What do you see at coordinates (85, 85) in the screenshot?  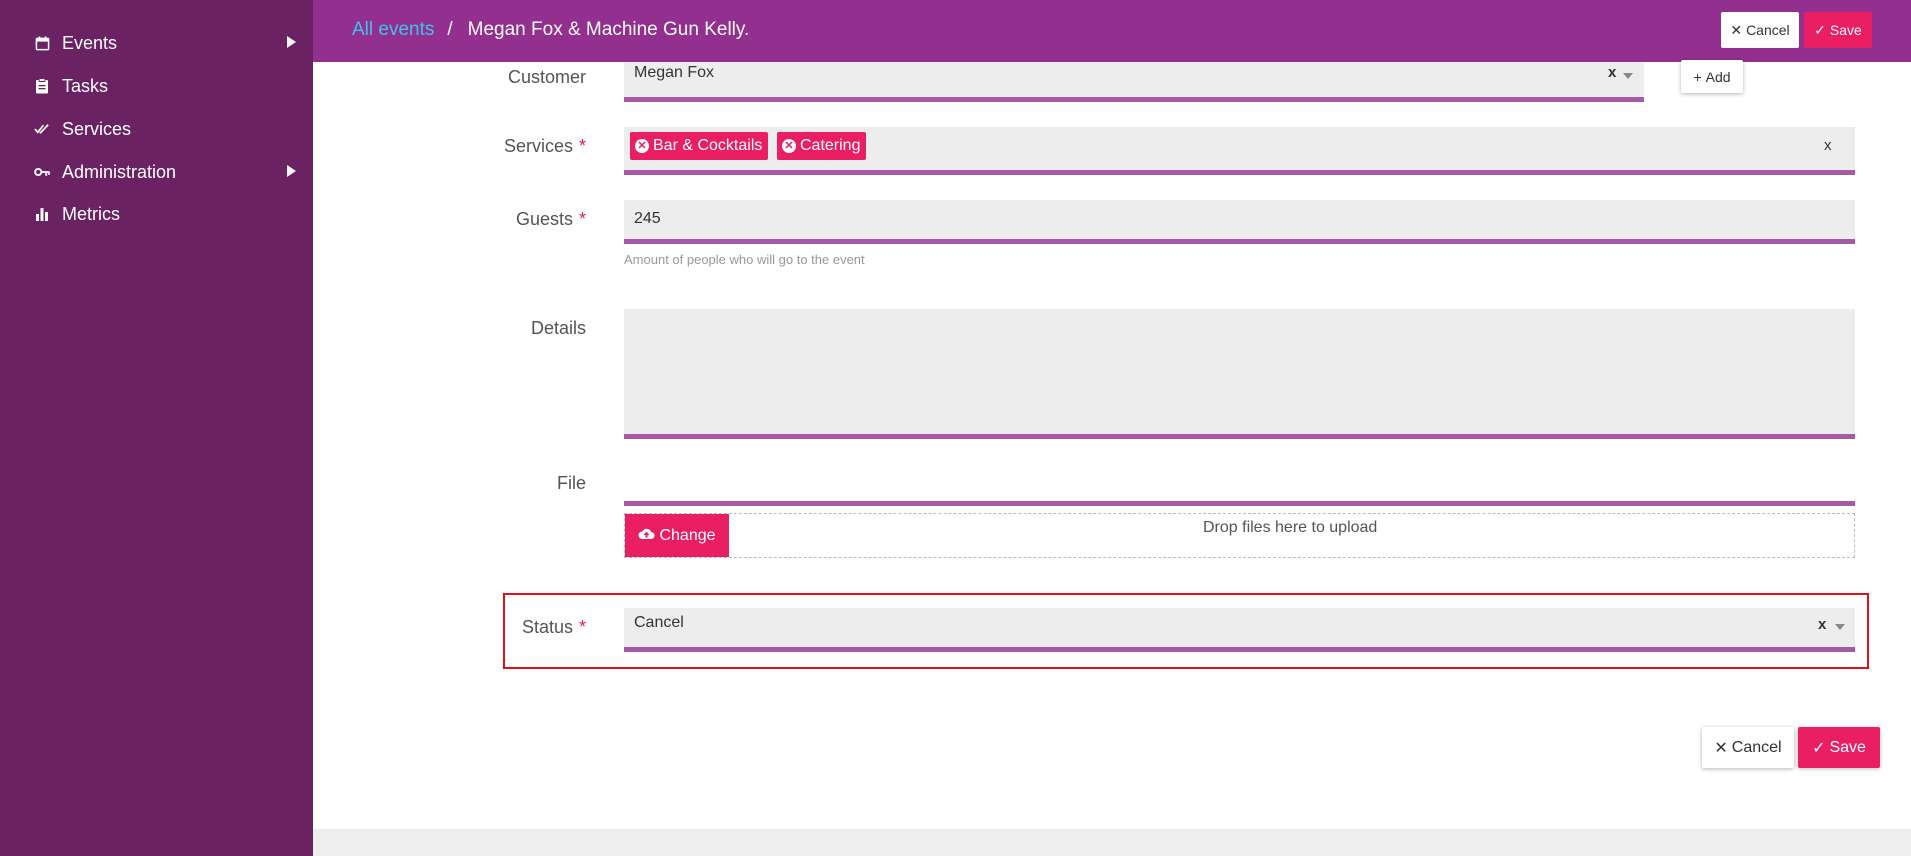 I see `sidebar-item-label: Tasks` at bounding box center [85, 85].